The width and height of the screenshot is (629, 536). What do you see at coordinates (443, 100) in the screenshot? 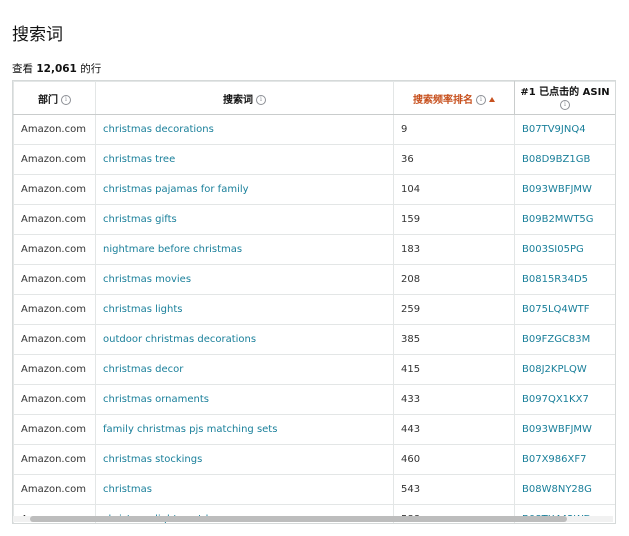
I see `column-header-label: 搜索频率排名` at bounding box center [443, 100].